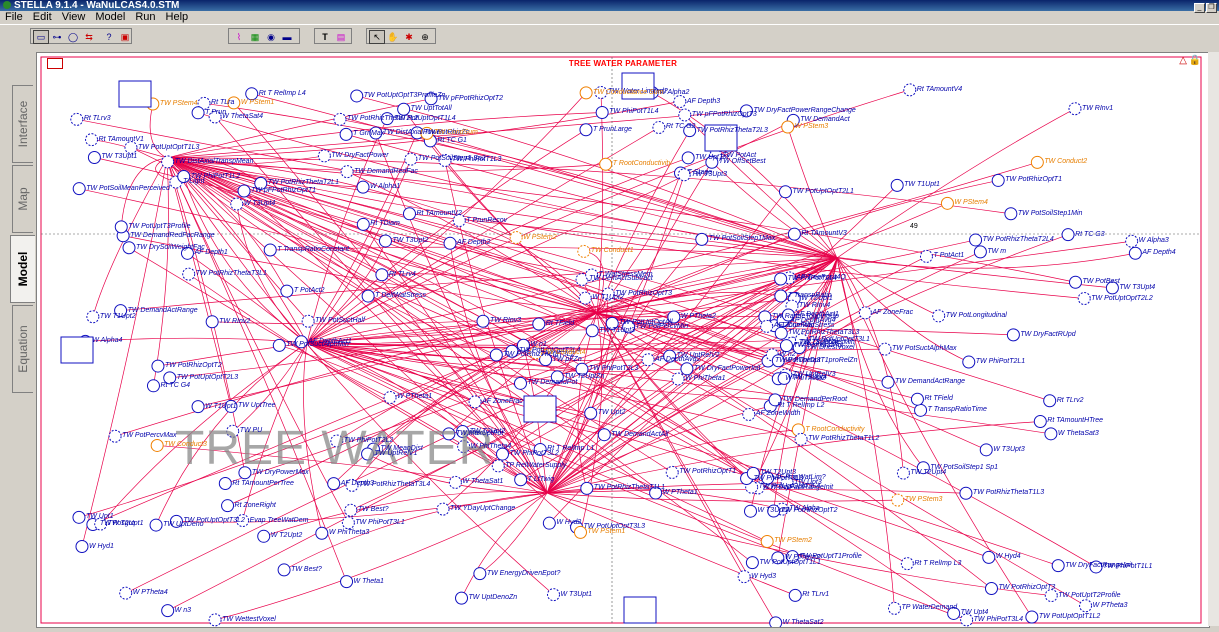 The height and width of the screenshot is (632, 1219). Describe the element at coordinates (976, 316) in the screenshot. I see `converter-label: TW PotLongitudinal` at that location.